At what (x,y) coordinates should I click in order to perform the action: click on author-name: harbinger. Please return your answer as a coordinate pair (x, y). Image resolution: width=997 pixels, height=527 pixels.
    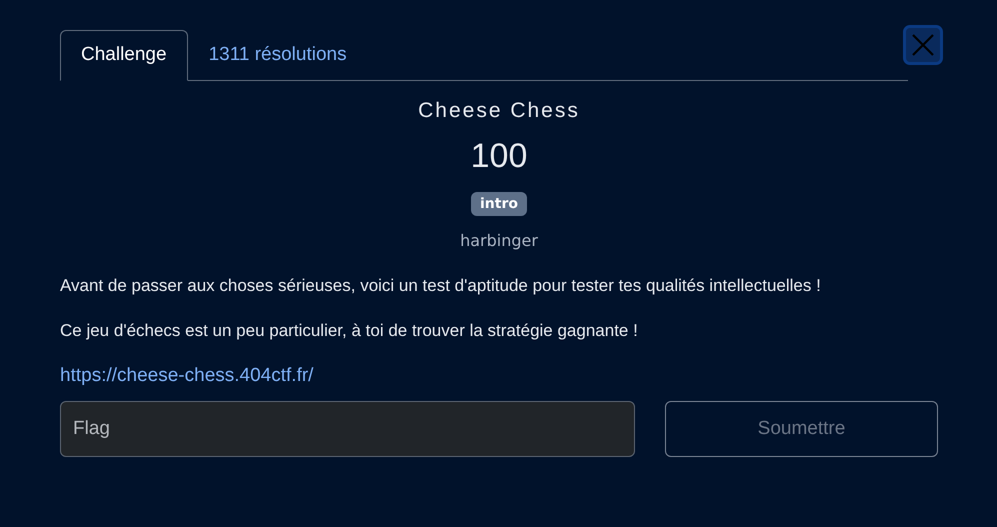
    Looking at the image, I should click on (499, 240).